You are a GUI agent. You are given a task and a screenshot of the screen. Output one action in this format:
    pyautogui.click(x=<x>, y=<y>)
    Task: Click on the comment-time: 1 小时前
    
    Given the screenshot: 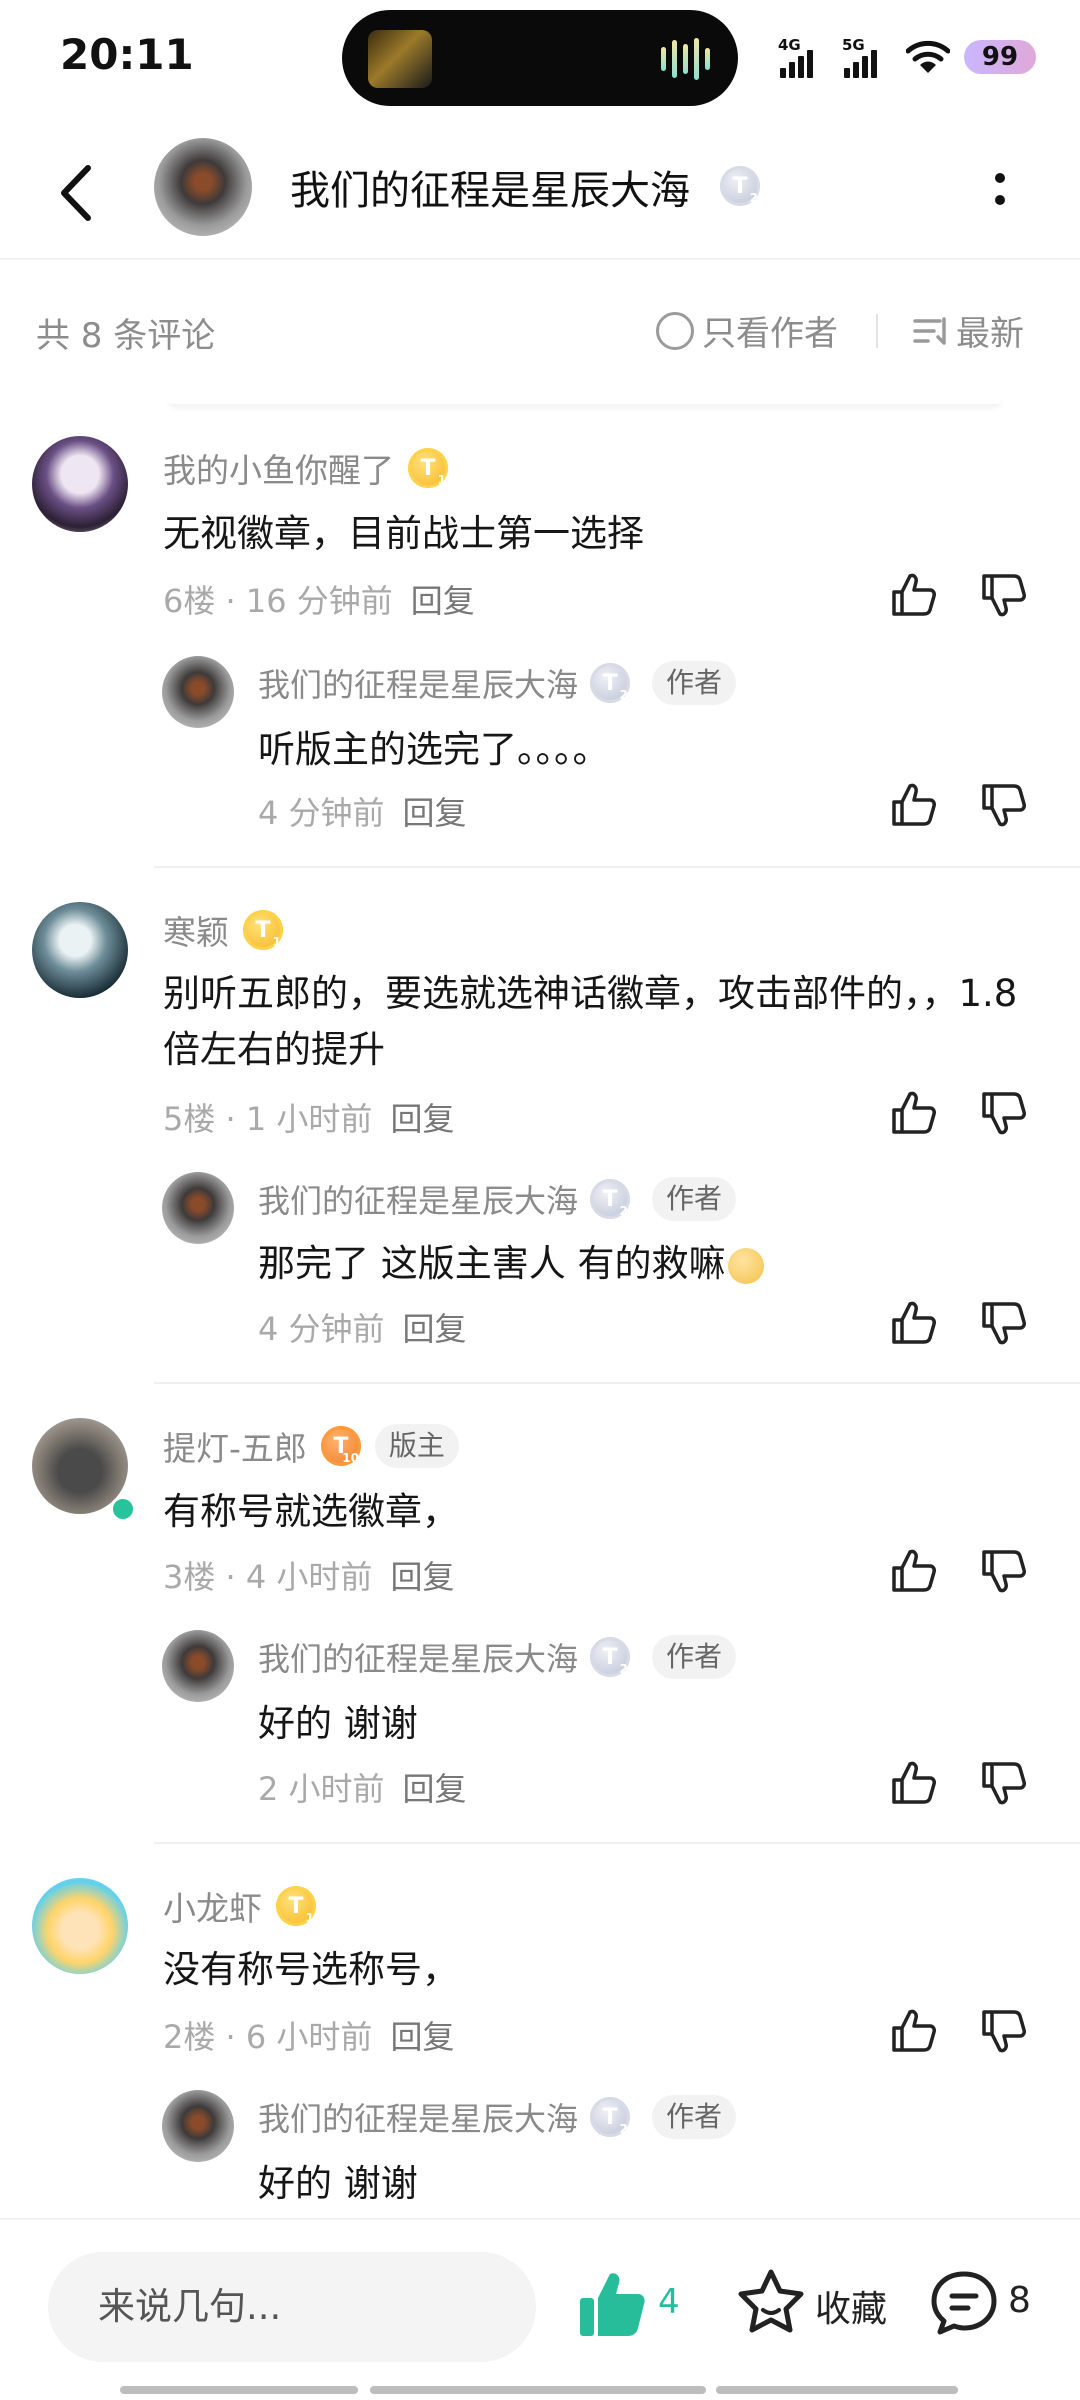 What is the action you would take?
    pyautogui.click(x=309, y=1119)
    